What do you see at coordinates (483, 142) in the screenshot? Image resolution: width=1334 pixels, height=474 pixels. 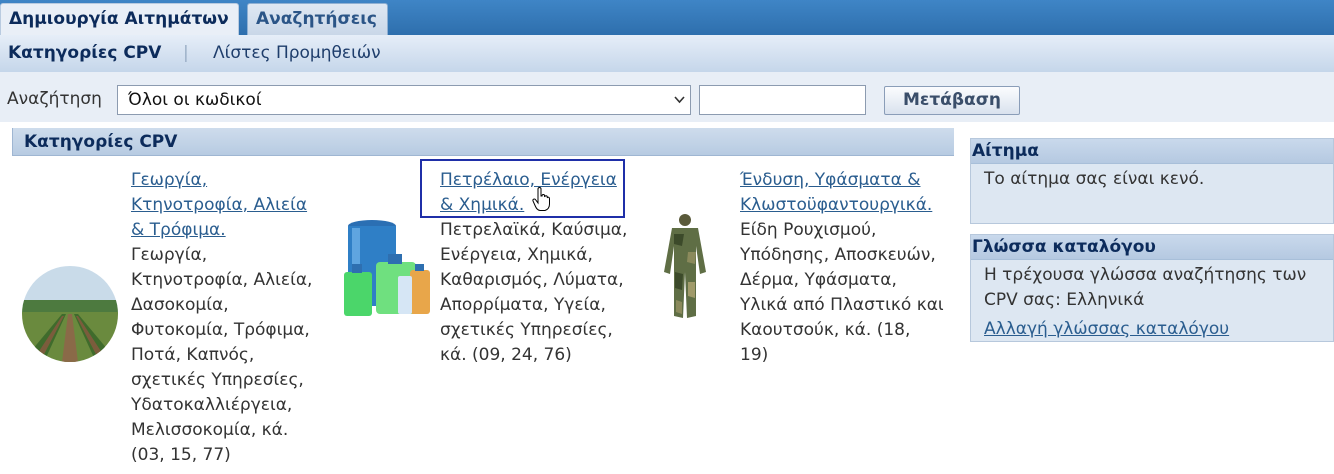 I see `cpv-categories-header: Κατηγορίες CPV` at bounding box center [483, 142].